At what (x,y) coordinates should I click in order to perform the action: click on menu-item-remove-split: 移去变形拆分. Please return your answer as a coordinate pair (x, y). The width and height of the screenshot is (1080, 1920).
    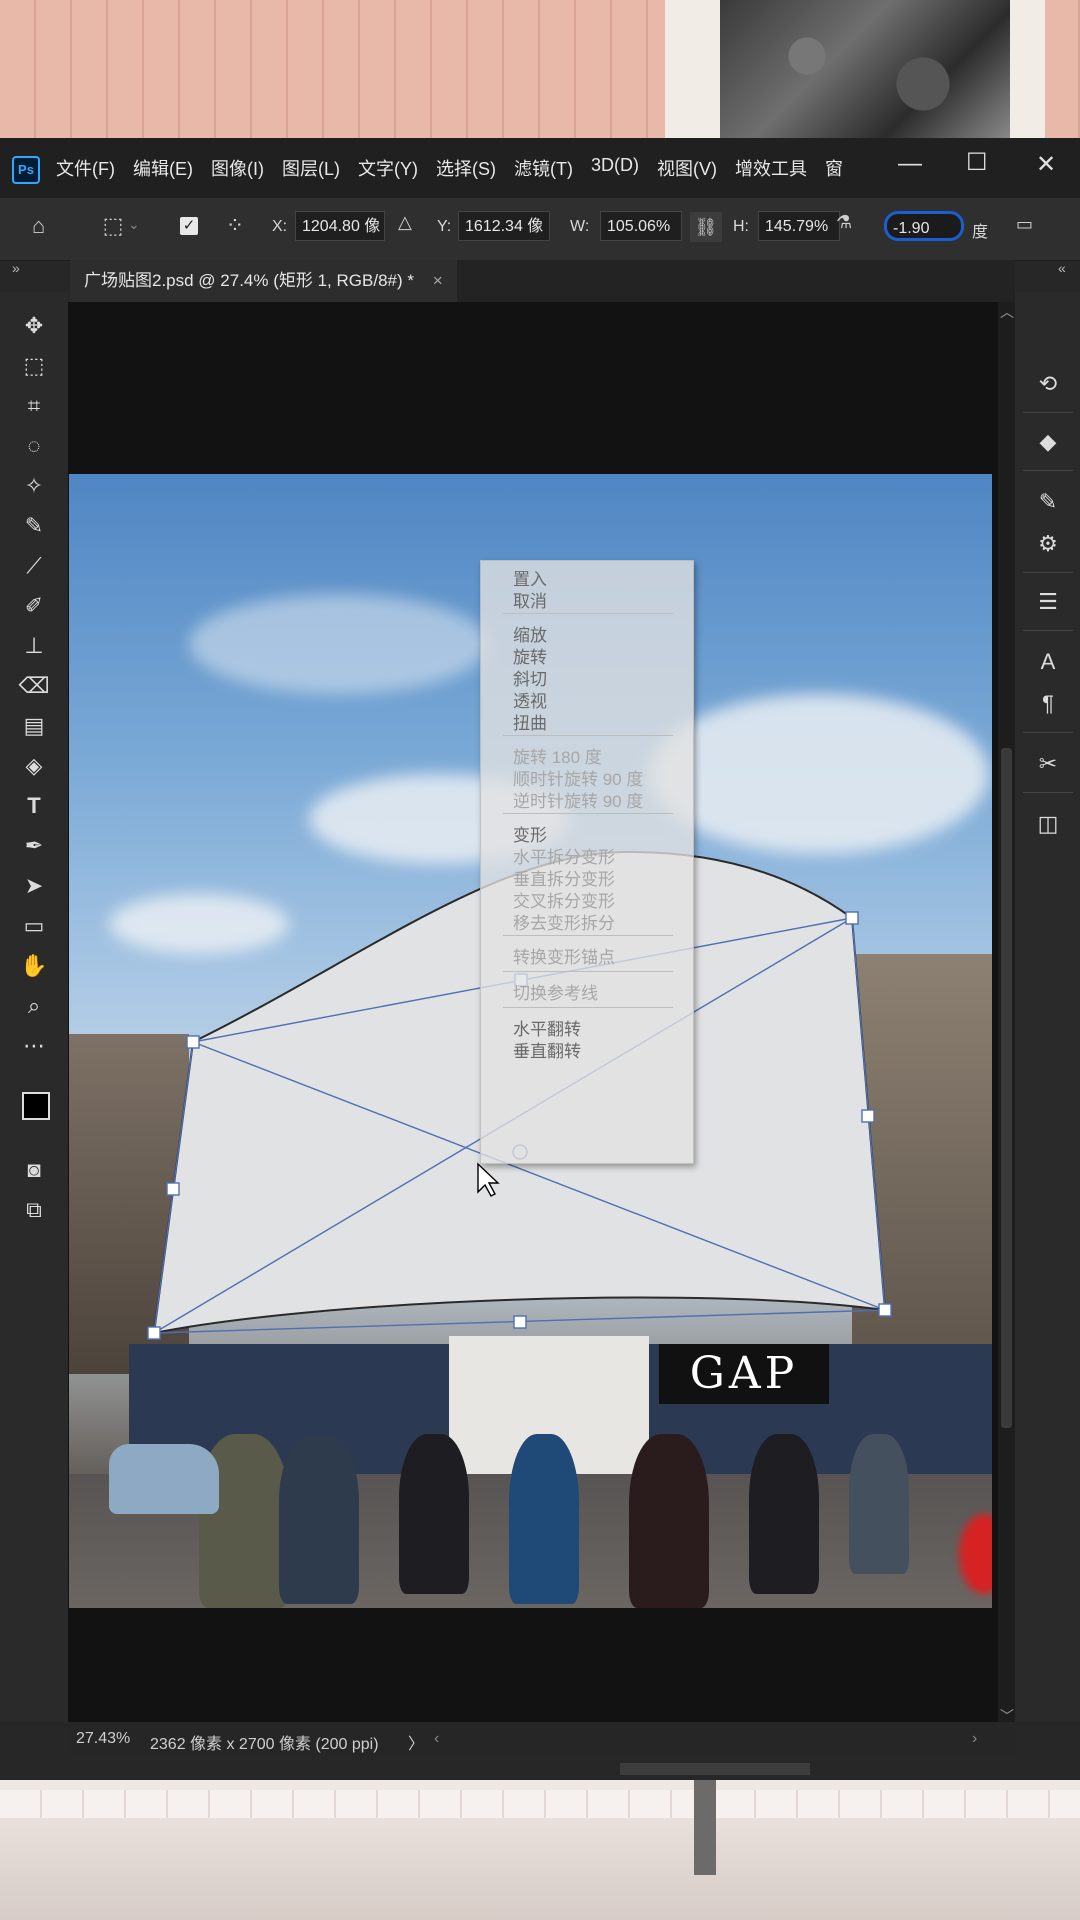
    Looking at the image, I should click on (564, 921).